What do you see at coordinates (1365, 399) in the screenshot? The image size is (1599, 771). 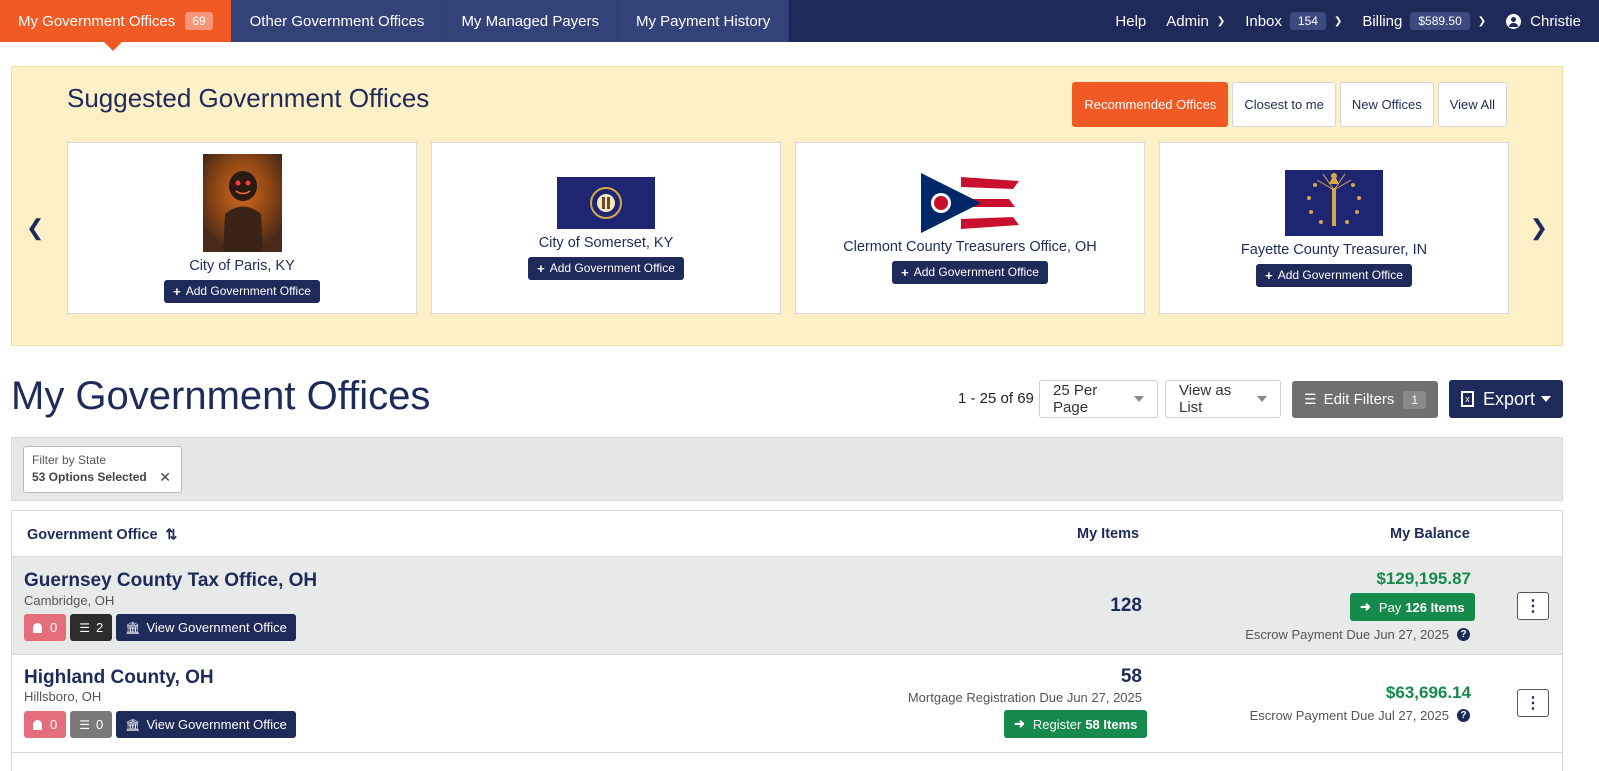 I see `edit-filters-button: ☰ Edit Filters 1` at bounding box center [1365, 399].